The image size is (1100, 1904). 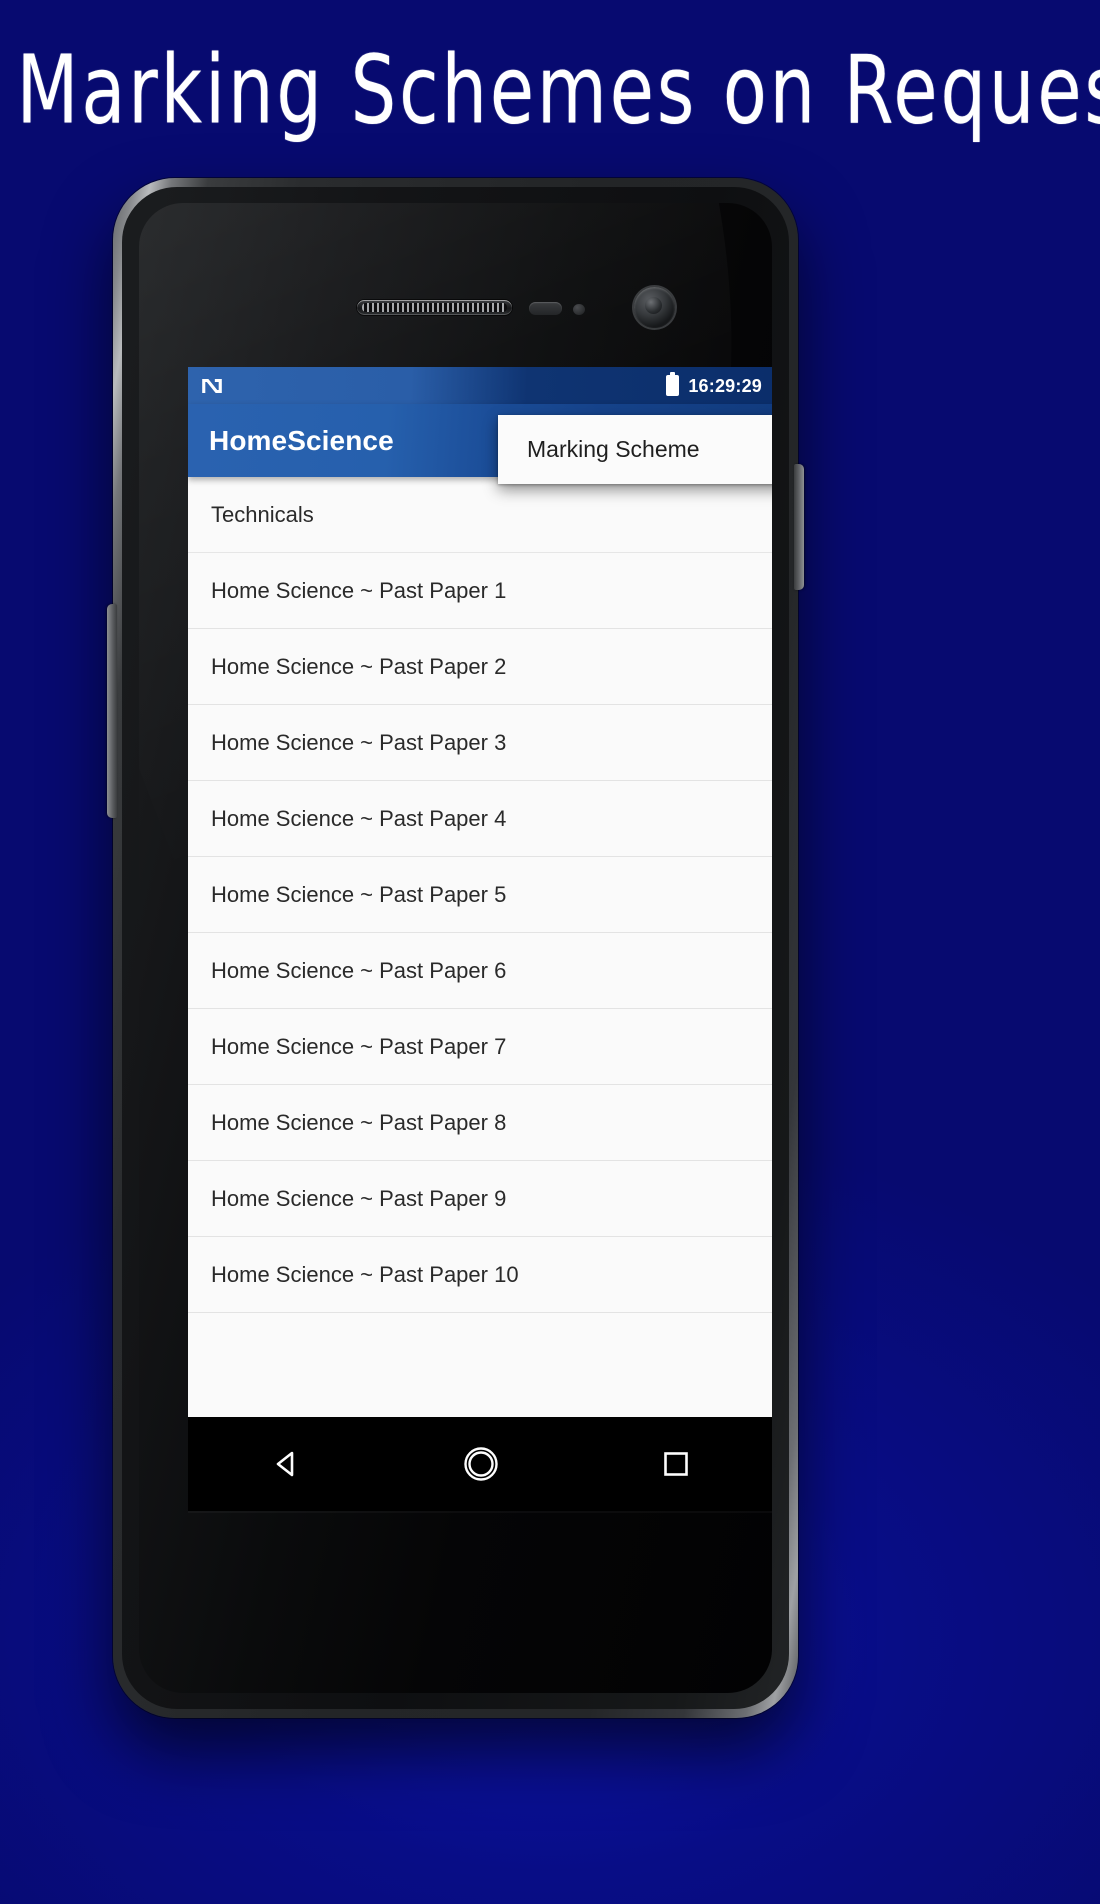 I want to click on back-triangle-icon, so click(x=284, y=1464).